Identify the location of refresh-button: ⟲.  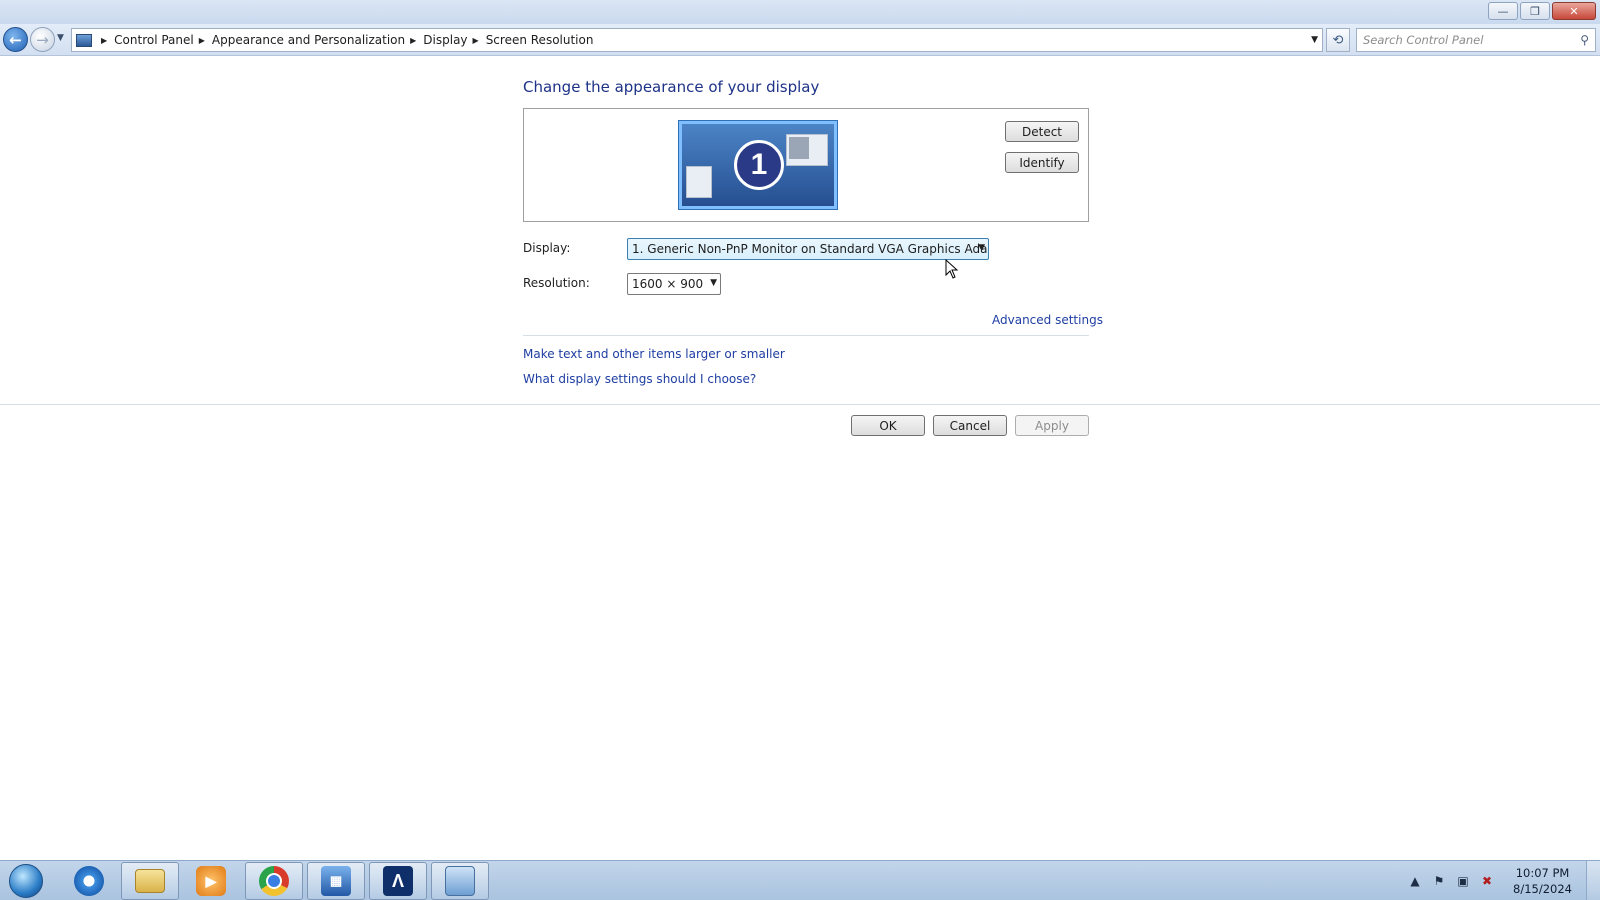
(1338, 40).